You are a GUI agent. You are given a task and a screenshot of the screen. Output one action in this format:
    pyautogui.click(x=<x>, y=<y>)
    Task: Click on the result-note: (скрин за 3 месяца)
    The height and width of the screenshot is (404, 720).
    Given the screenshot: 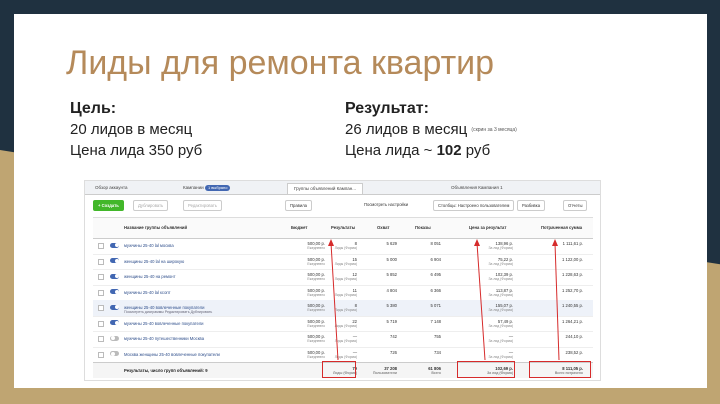 What is the action you would take?
    pyautogui.click(x=494, y=130)
    